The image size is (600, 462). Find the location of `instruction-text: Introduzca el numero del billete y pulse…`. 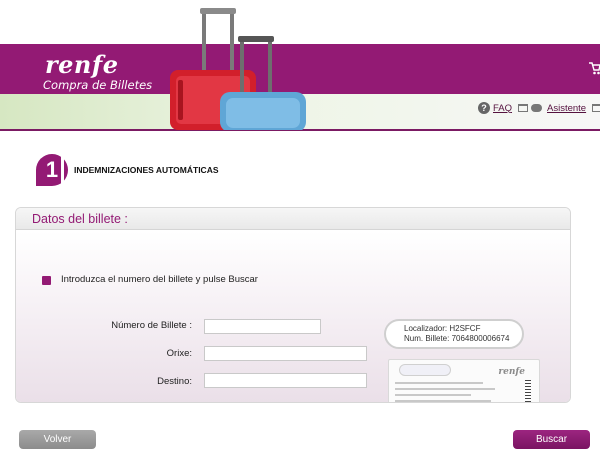

instruction-text: Introduzca el numero del billete y pulse… is located at coordinates (159, 279).